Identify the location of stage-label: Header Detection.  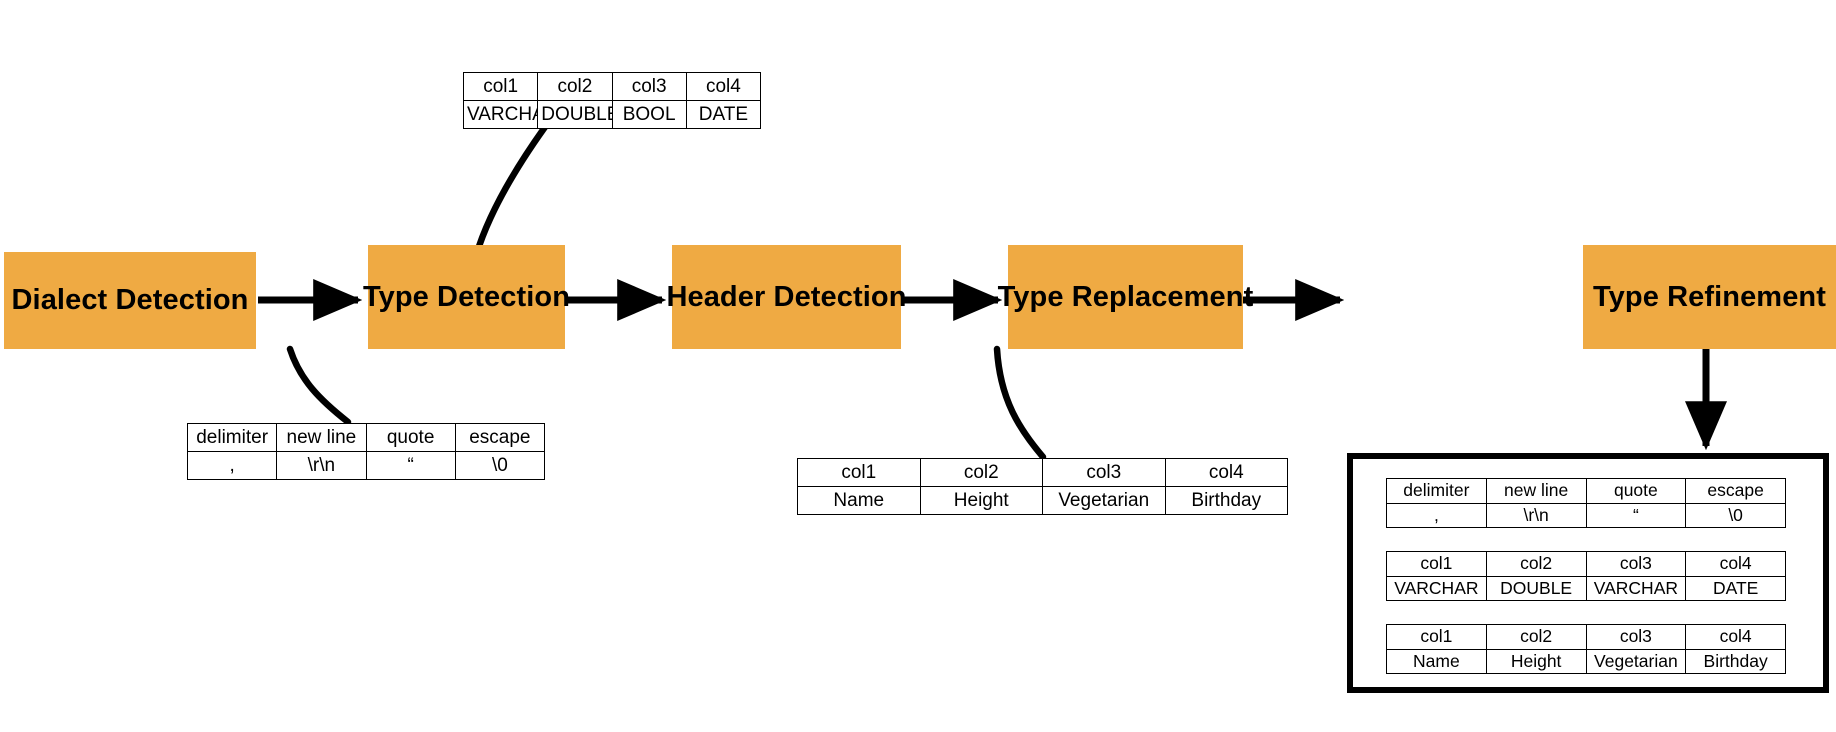
(786, 296).